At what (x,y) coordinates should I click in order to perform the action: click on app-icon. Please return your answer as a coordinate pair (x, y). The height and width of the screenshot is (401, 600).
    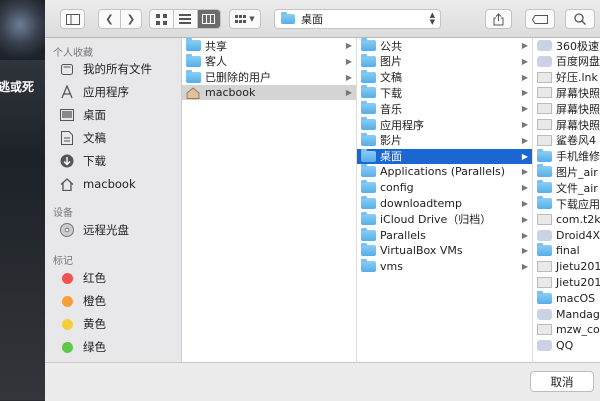
    Looking at the image, I should click on (544, 45).